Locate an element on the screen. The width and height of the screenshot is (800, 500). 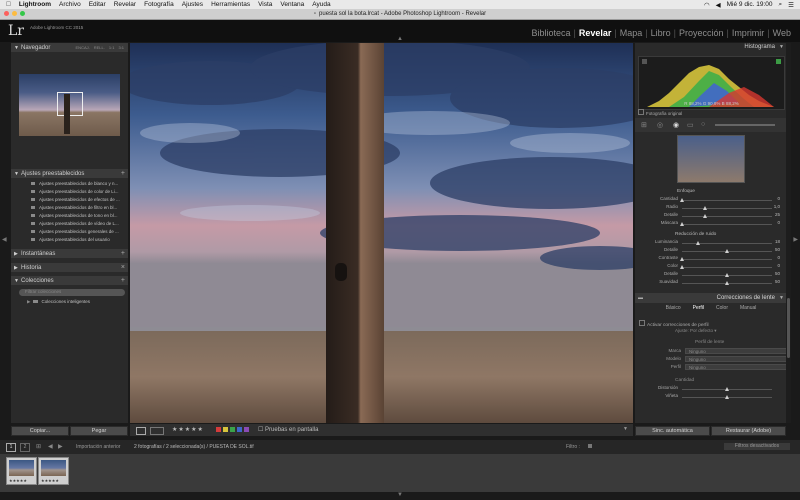
red-eye-icon: ◉ is located at coordinates (676, 125).